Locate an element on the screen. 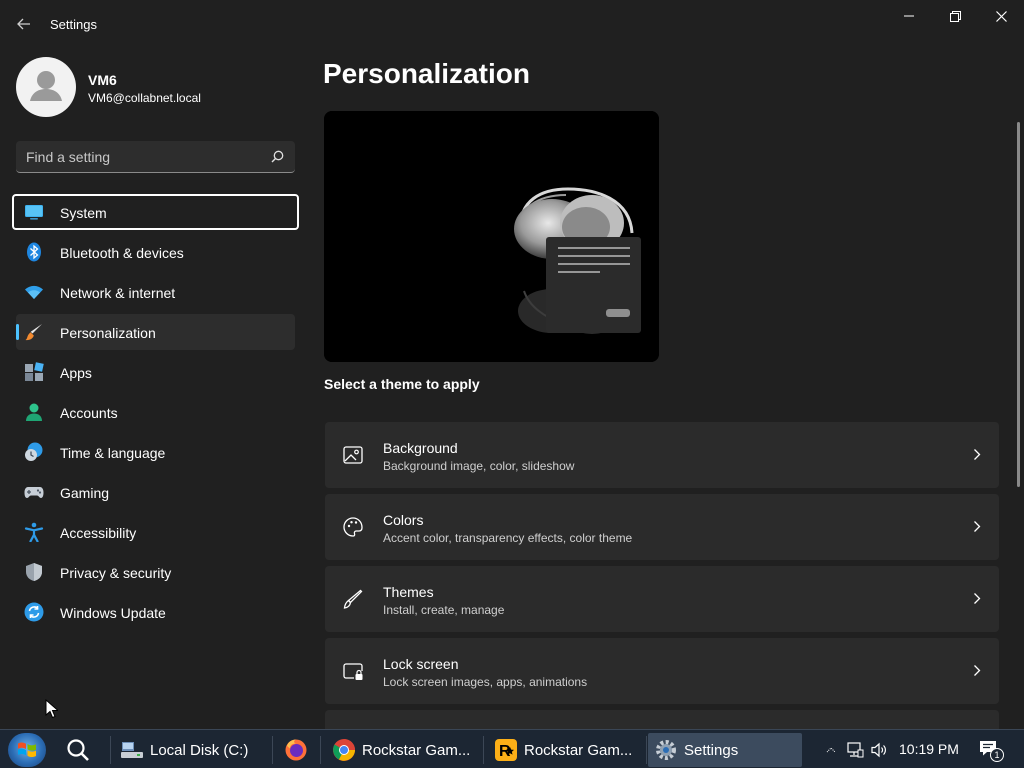 Image resolution: width=1024 pixels, height=768 pixels. notification-count-badge: 1 is located at coordinates (997, 755).